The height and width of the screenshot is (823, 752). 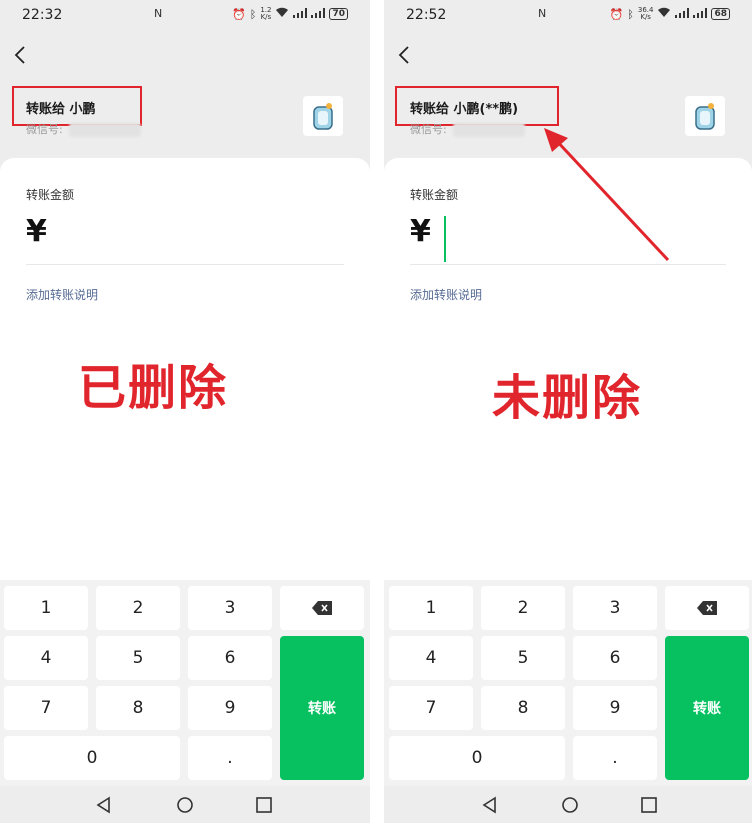 What do you see at coordinates (266, 13) in the screenshot?
I see `network-speed: 1.2 K/s` at bounding box center [266, 13].